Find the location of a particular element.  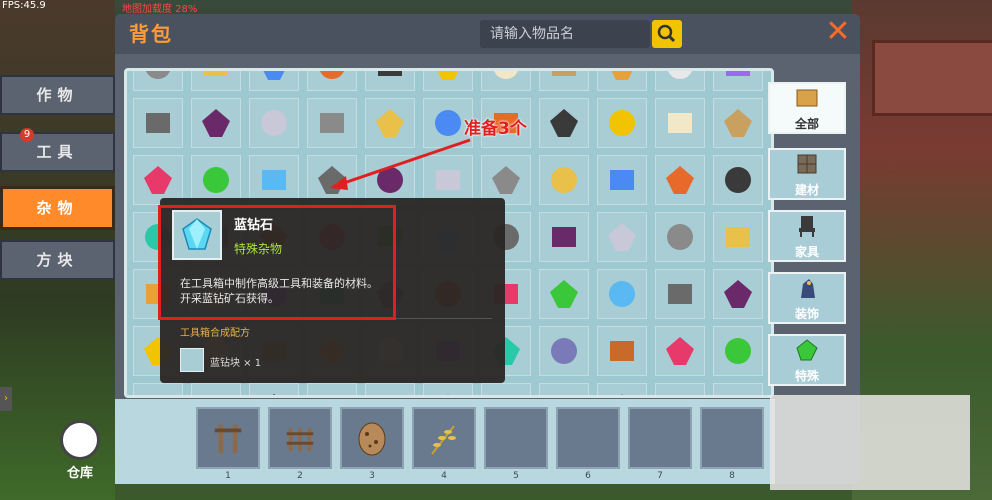

window-icon is located at coordinates (807, 164).